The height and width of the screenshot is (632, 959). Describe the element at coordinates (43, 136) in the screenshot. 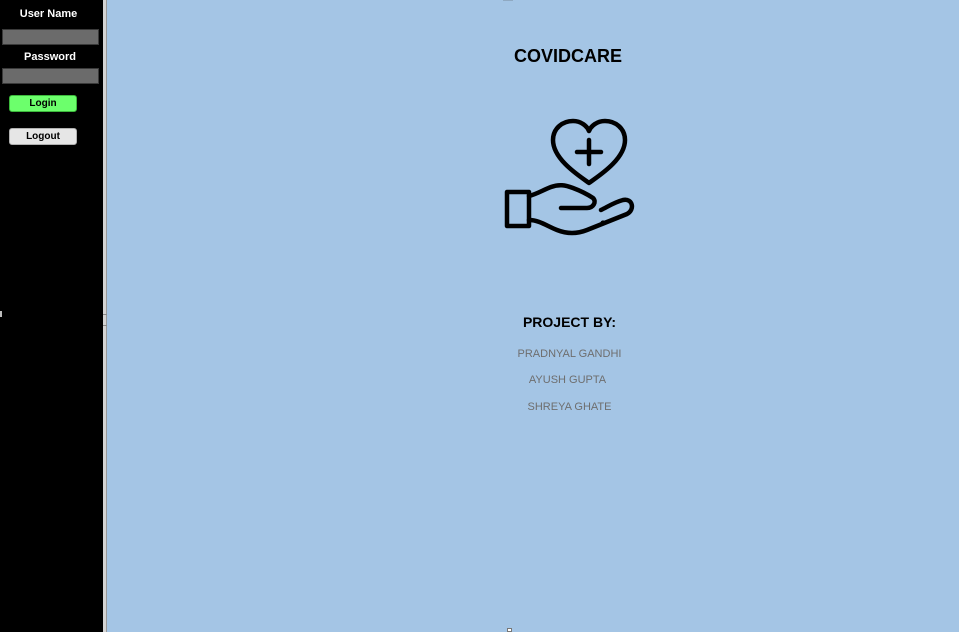

I see `logout-button: Logout` at that location.